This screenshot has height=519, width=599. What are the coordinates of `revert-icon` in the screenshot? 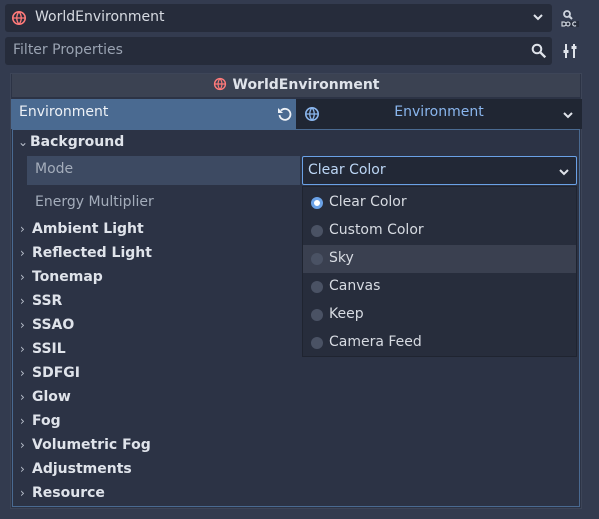 It's located at (285, 114).